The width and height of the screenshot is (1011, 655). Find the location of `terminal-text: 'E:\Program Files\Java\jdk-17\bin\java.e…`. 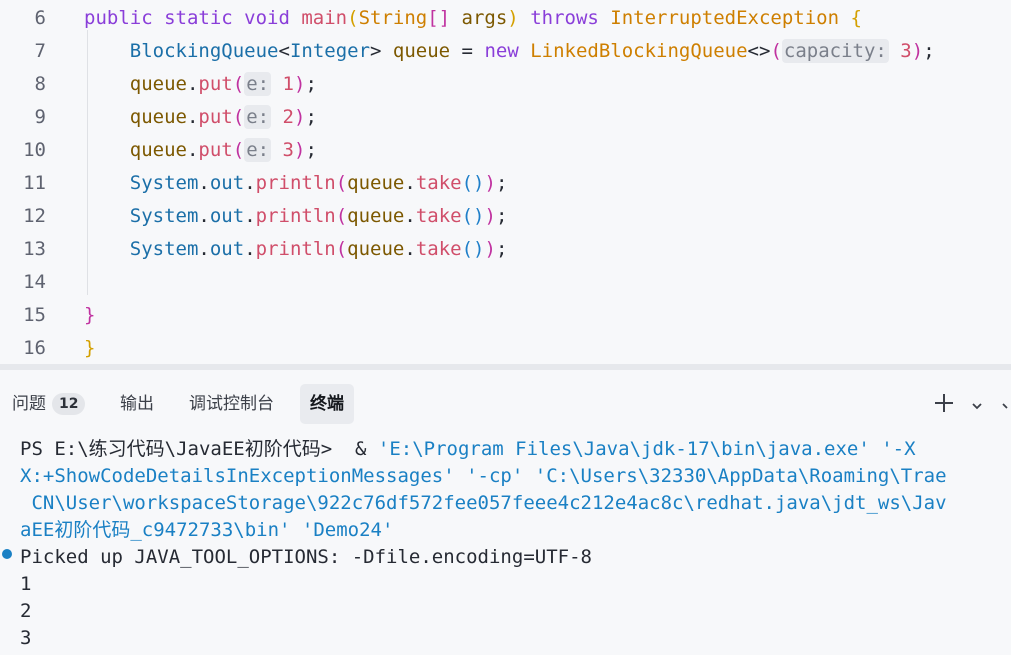

terminal-text: 'E:\Program Files\Java\jdk-17\bin\java.e… is located at coordinates (646, 449).